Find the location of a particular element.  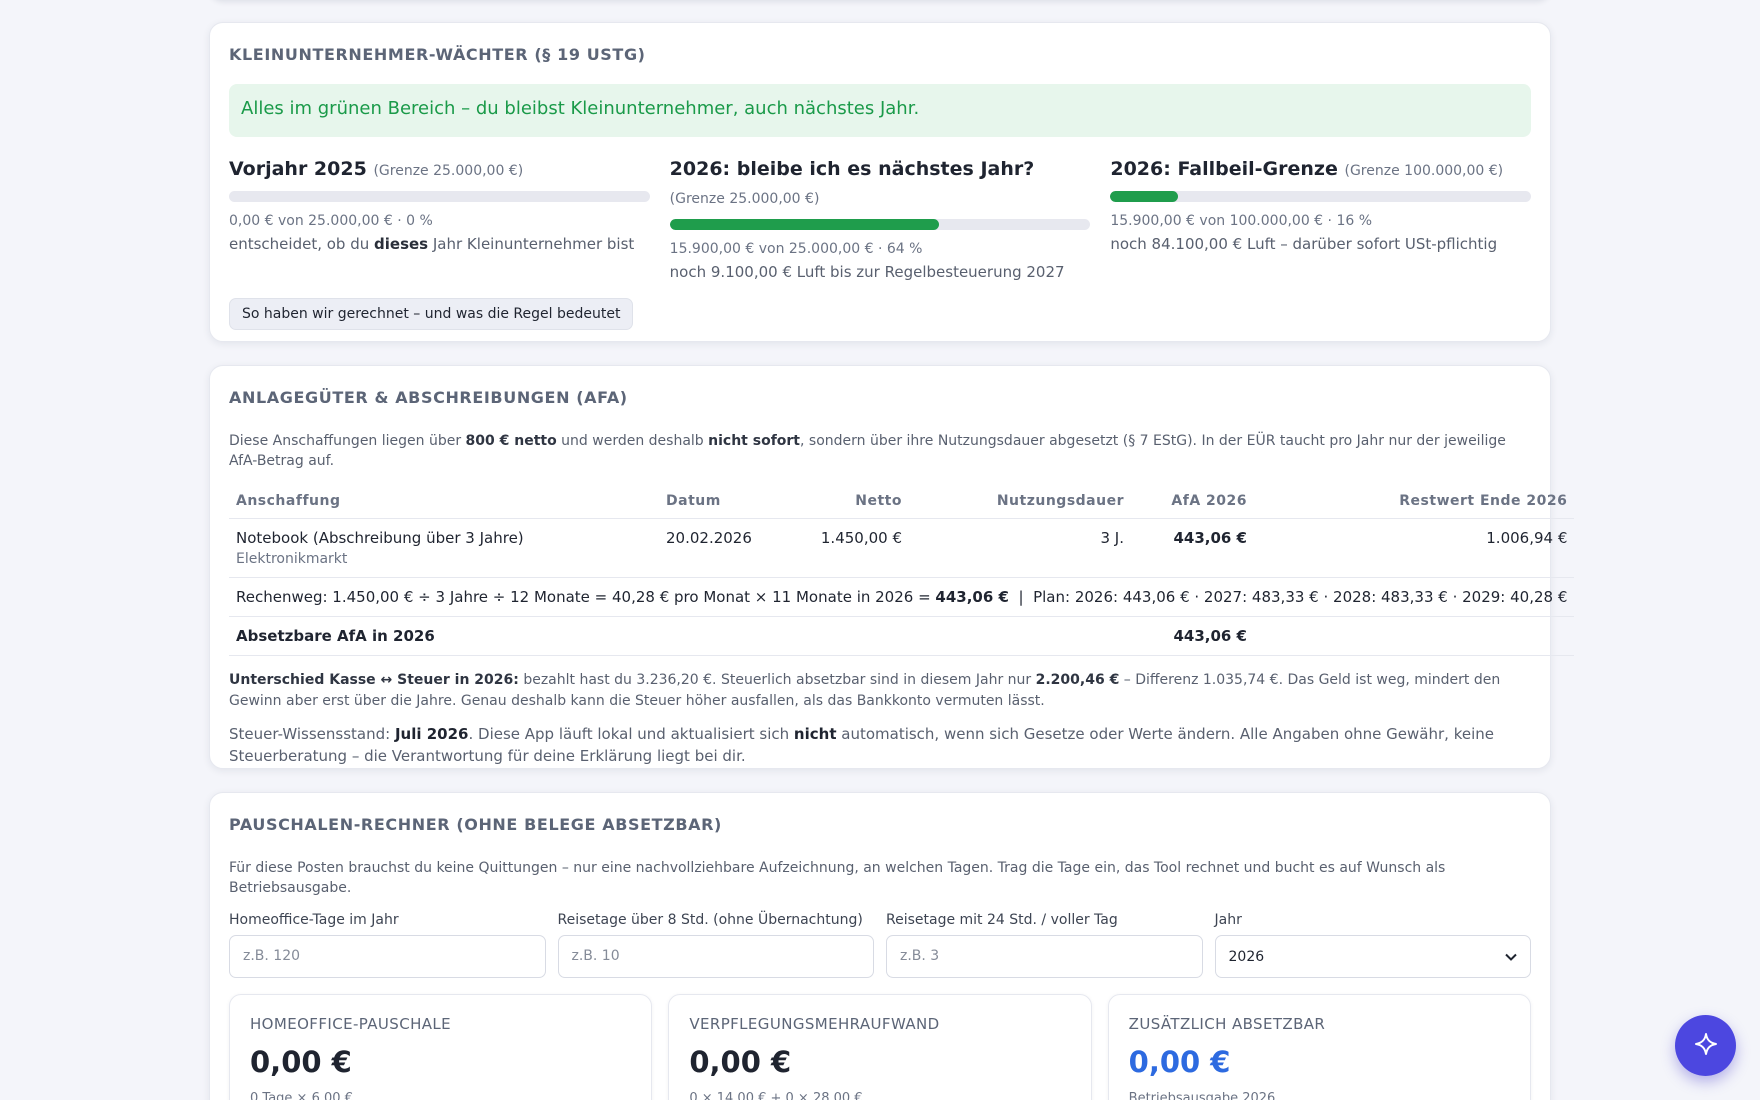

sum-row: Absetzbare AfA in 2026 443,06 € is located at coordinates (902, 636).